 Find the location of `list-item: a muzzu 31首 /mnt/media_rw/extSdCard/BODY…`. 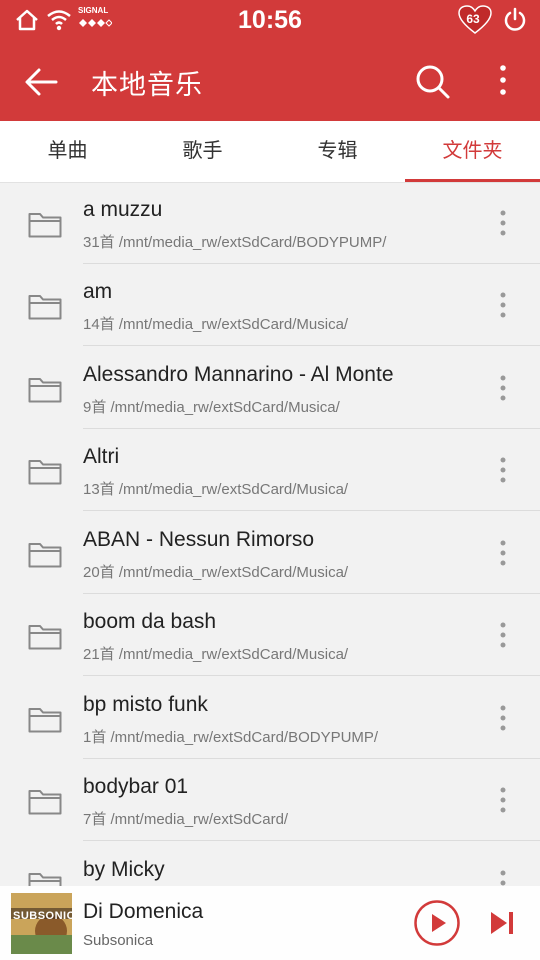

list-item: a muzzu 31首 /mnt/media_rw/extSdCard/BODY… is located at coordinates (270, 223).